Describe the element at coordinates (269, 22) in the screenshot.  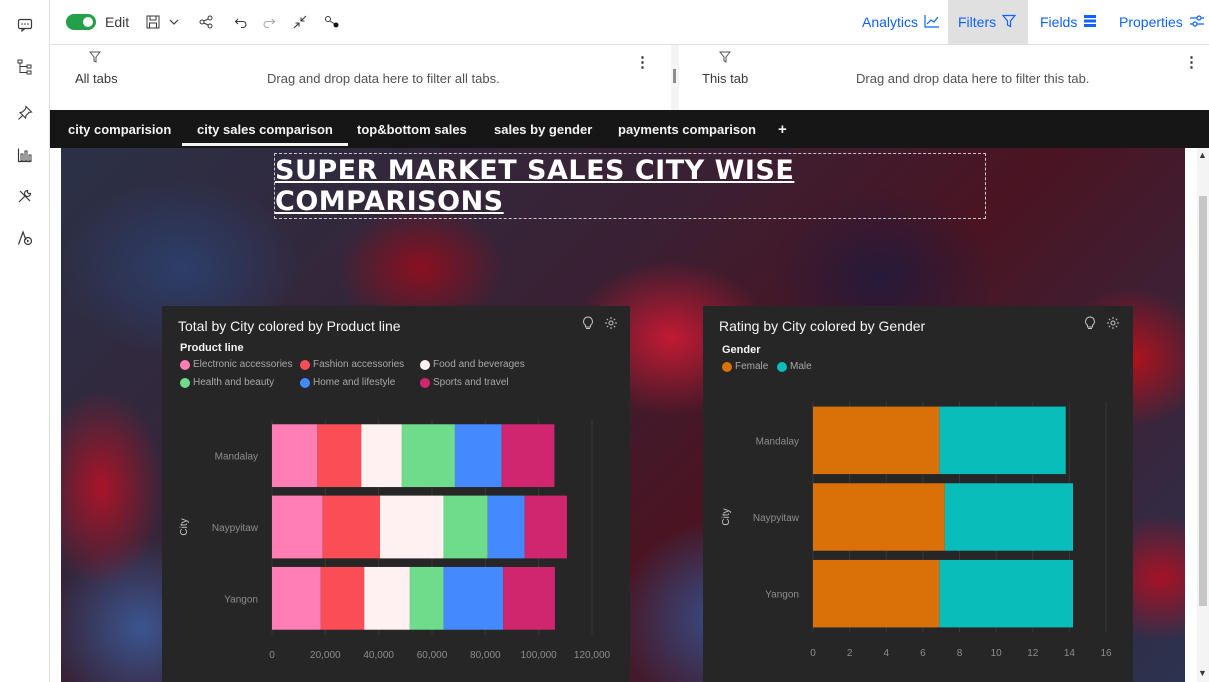
I see `redo-icon` at that location.